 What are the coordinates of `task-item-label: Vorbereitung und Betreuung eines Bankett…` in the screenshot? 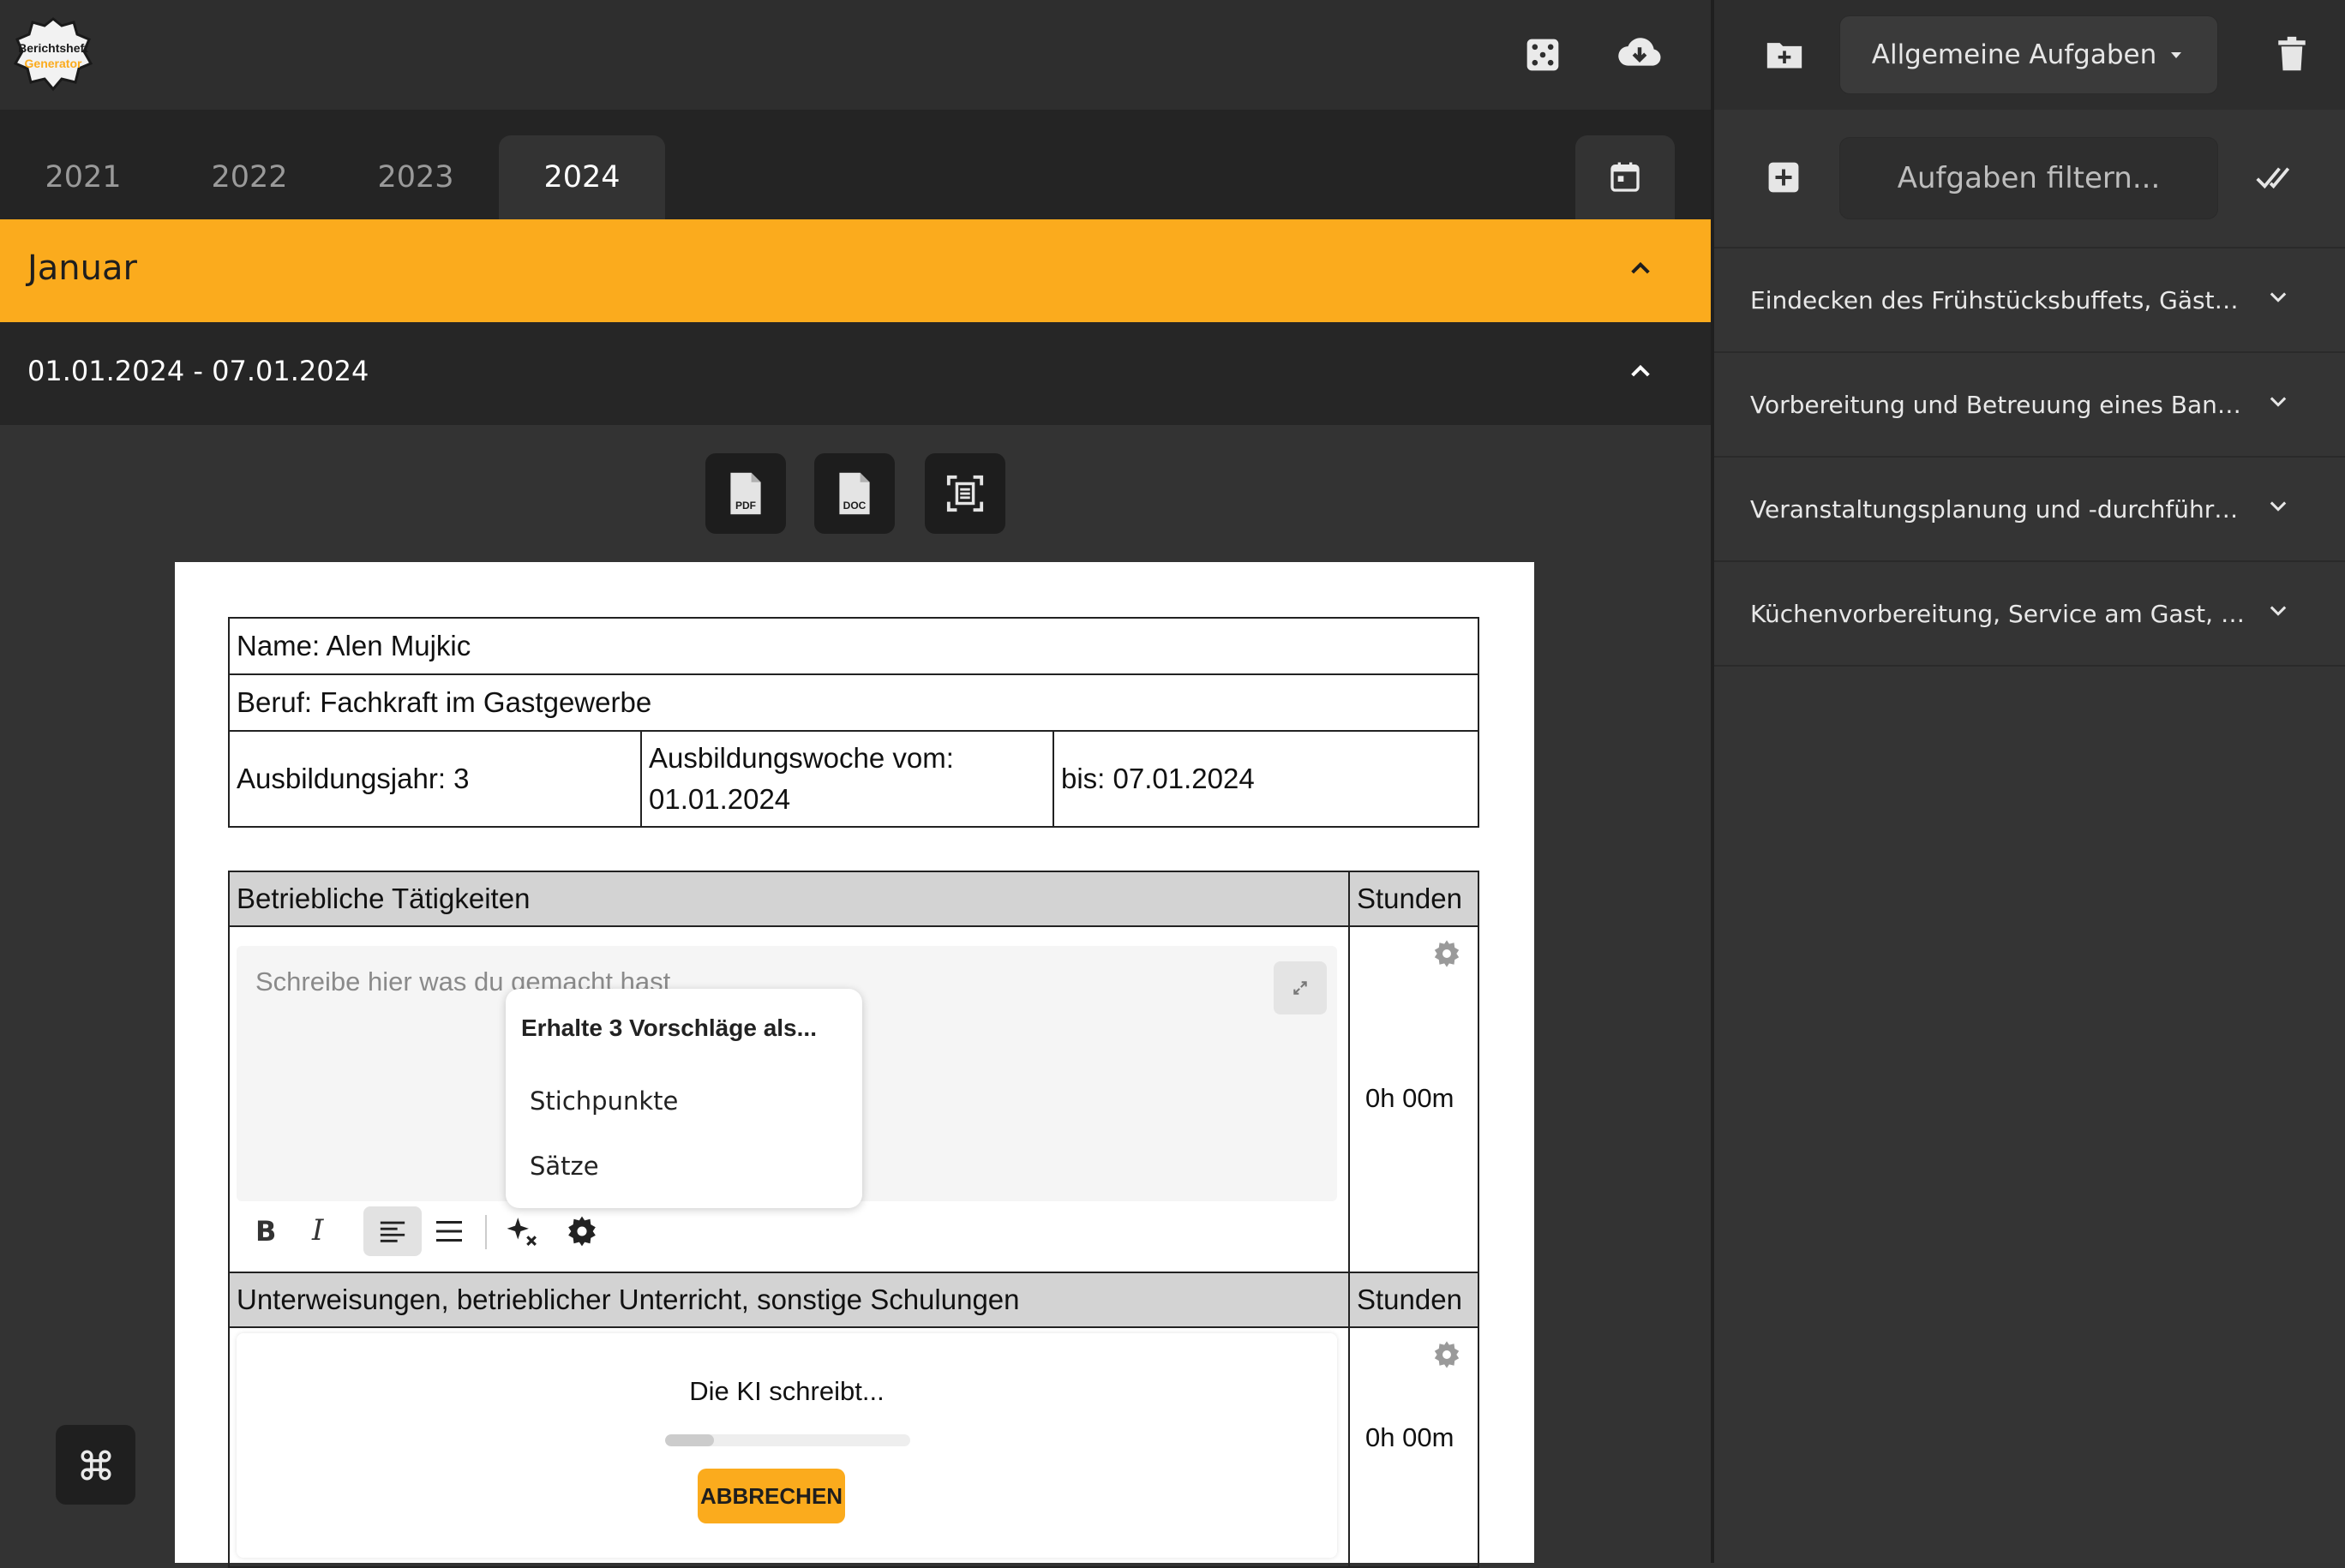 It's located at (1999, 404).